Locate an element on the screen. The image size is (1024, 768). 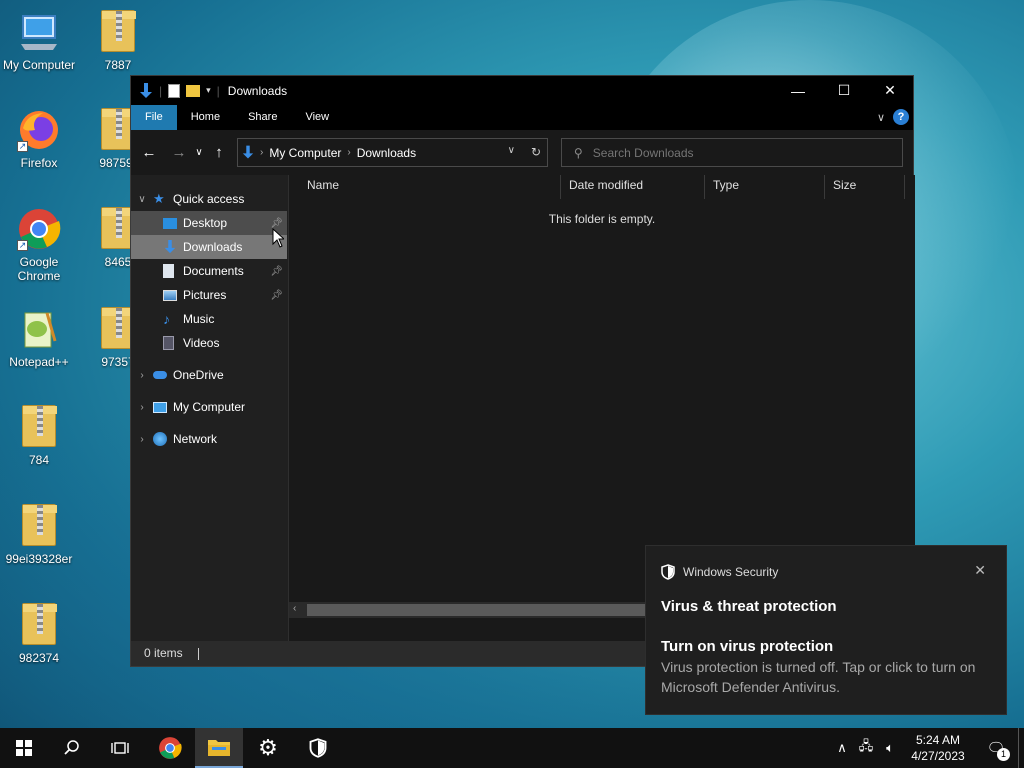
minimize-button: — is located at coordinates (798, 90).